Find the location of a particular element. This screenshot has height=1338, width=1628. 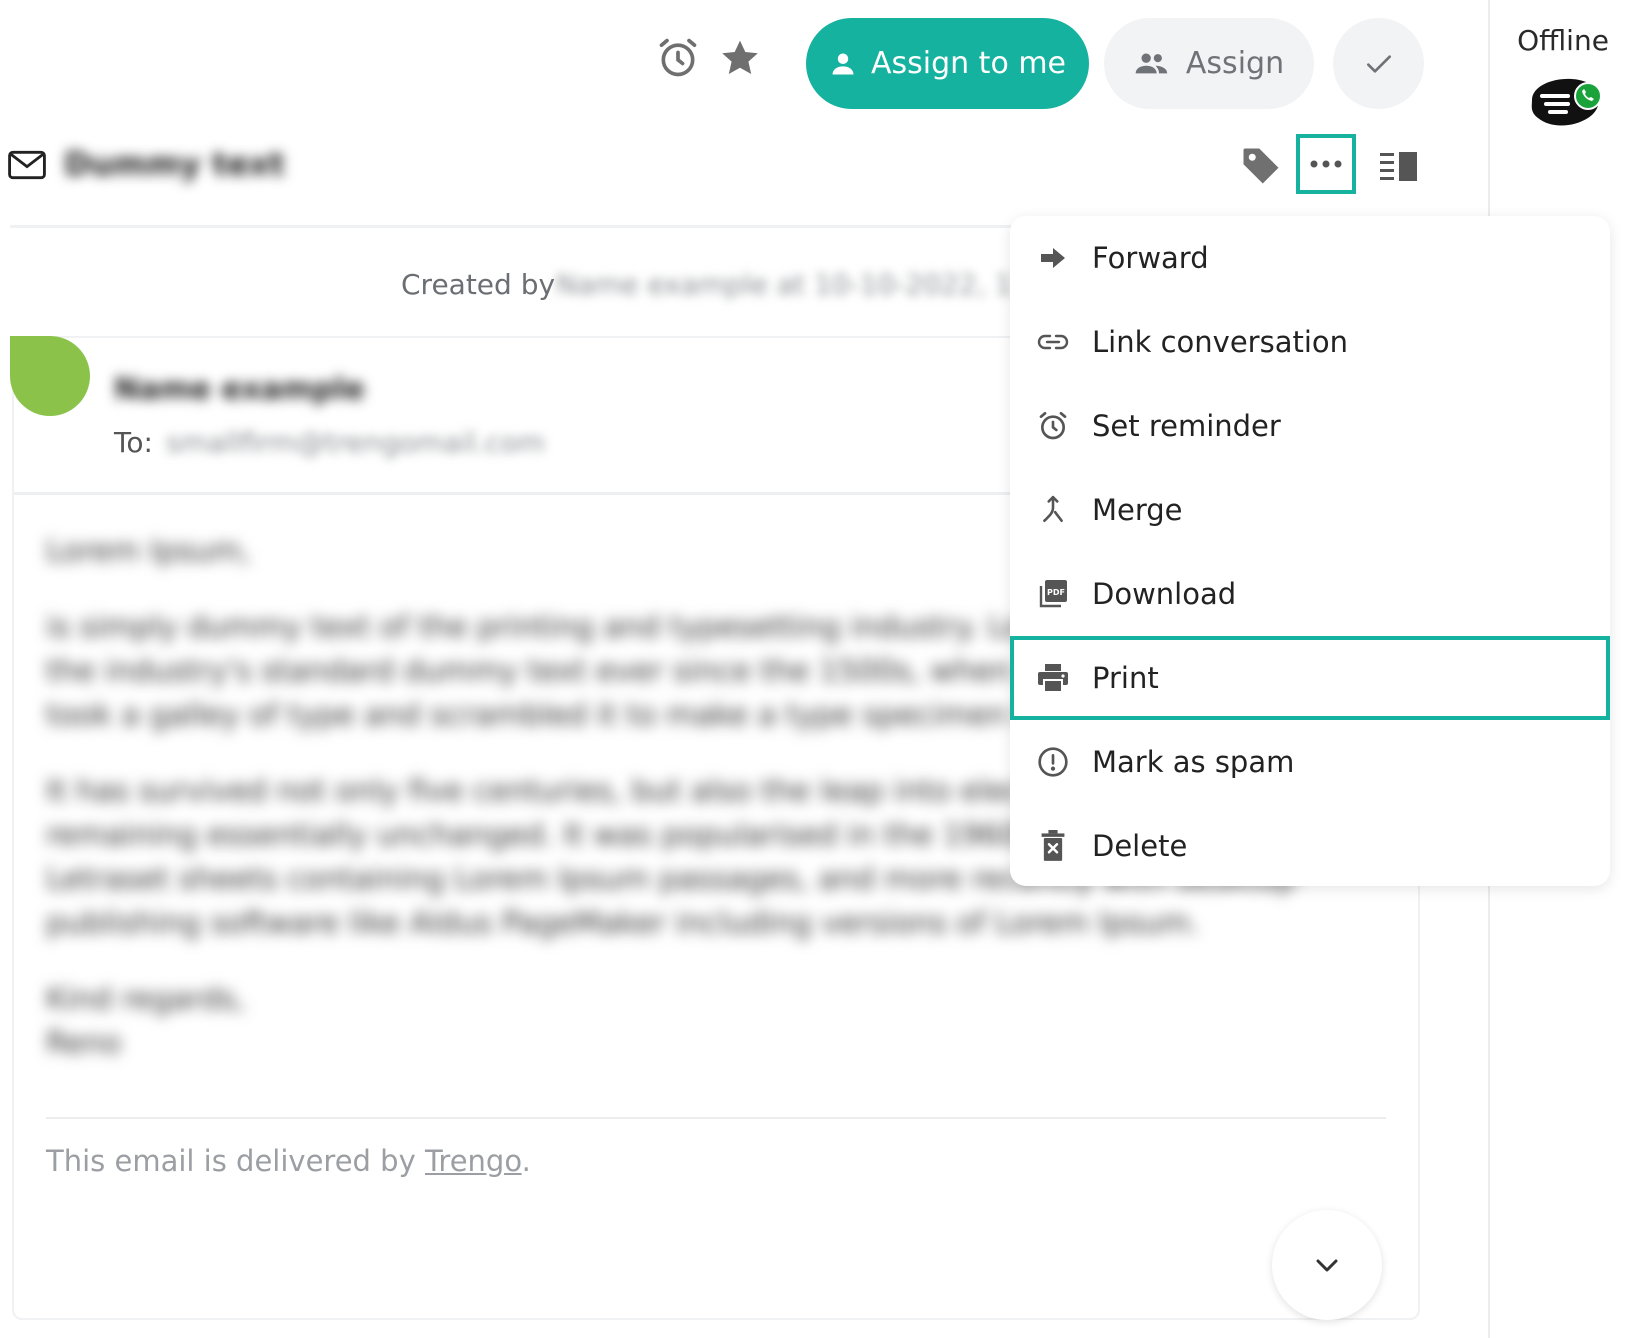

voip-status-icon is located at coordinates (1567, 103).